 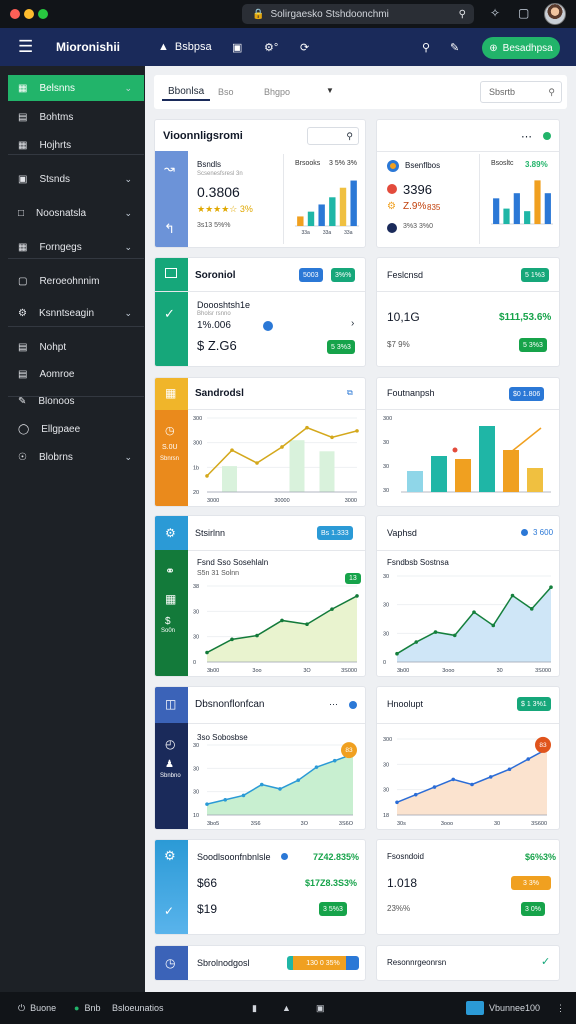 What do you see at coordinates (170, 571) in the screenshot?
I see `chat-icon: ⚭` at bounding box center [170, 571].